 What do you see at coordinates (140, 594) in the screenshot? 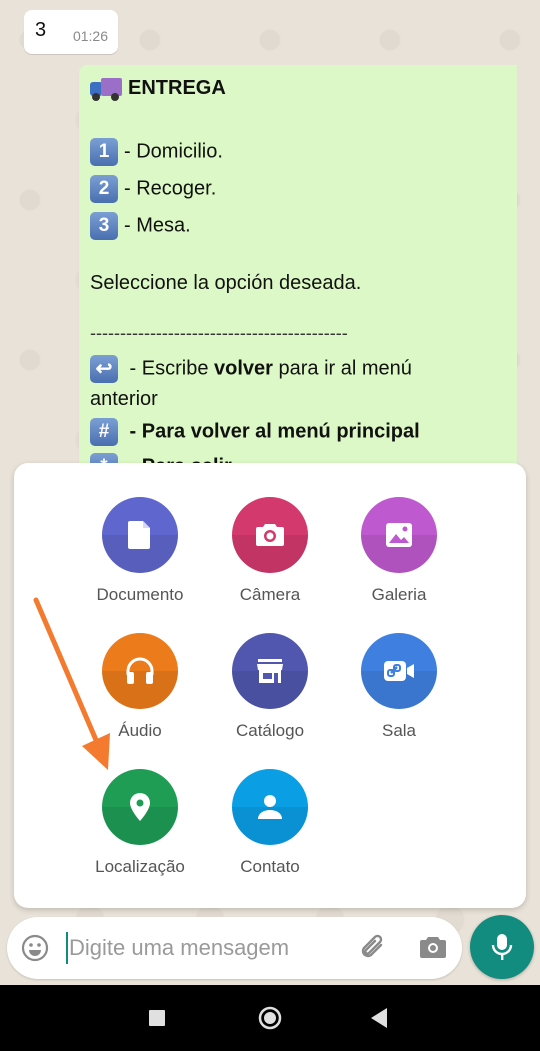
I see `attach-label: Documento` at bounding box center [140, 594].